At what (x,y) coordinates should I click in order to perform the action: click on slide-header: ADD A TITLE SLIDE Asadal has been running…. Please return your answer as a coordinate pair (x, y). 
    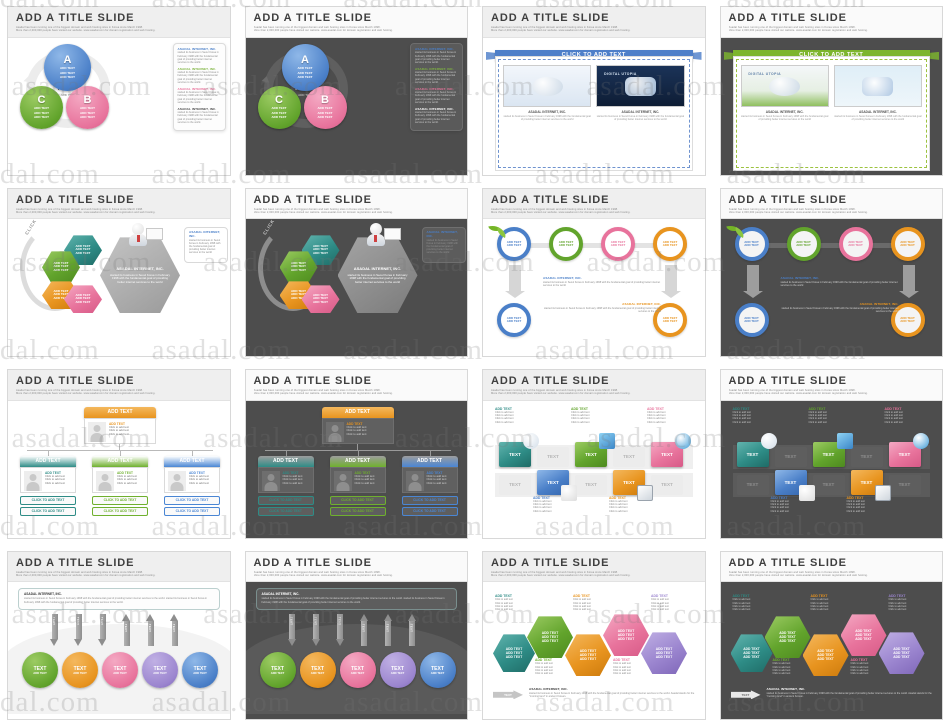
    Looking at the image, I should click on (119, 22).